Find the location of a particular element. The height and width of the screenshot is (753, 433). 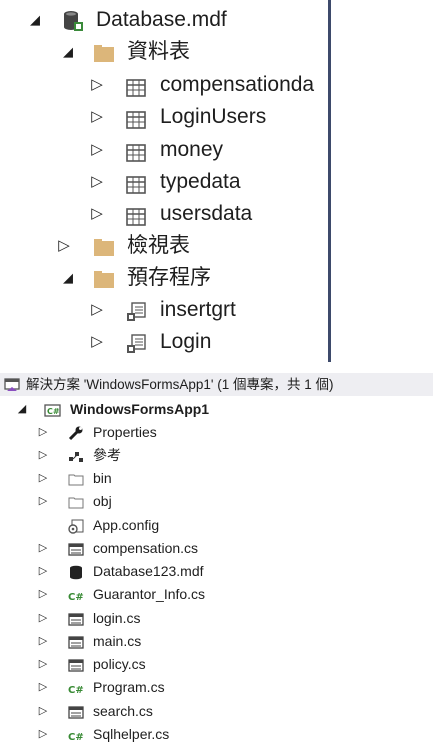

procedure-label: Login is located at coordinates (186, 341).